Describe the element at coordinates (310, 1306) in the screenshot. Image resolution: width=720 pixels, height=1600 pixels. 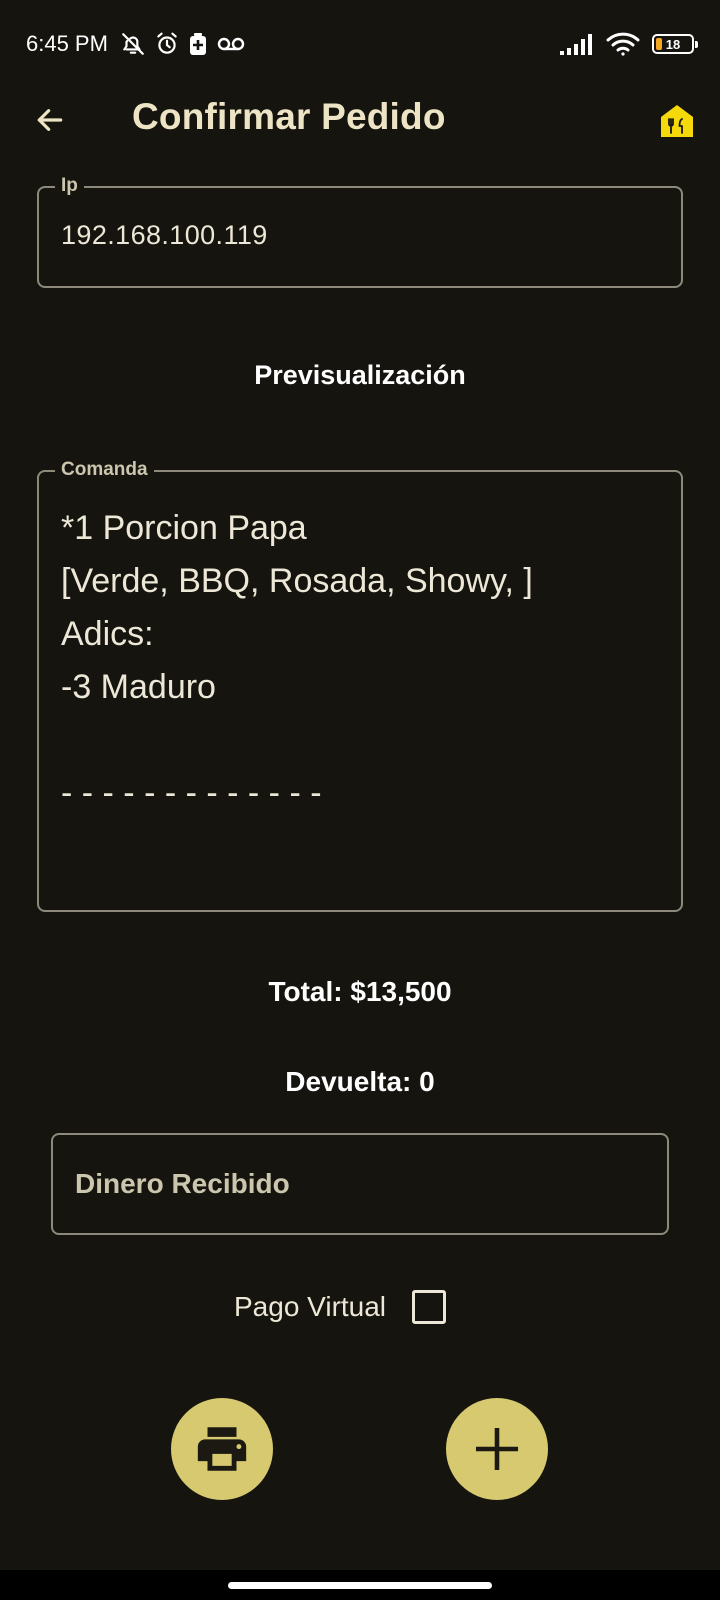
I see `virtual-payment-label: Pago Virtual` at that location.